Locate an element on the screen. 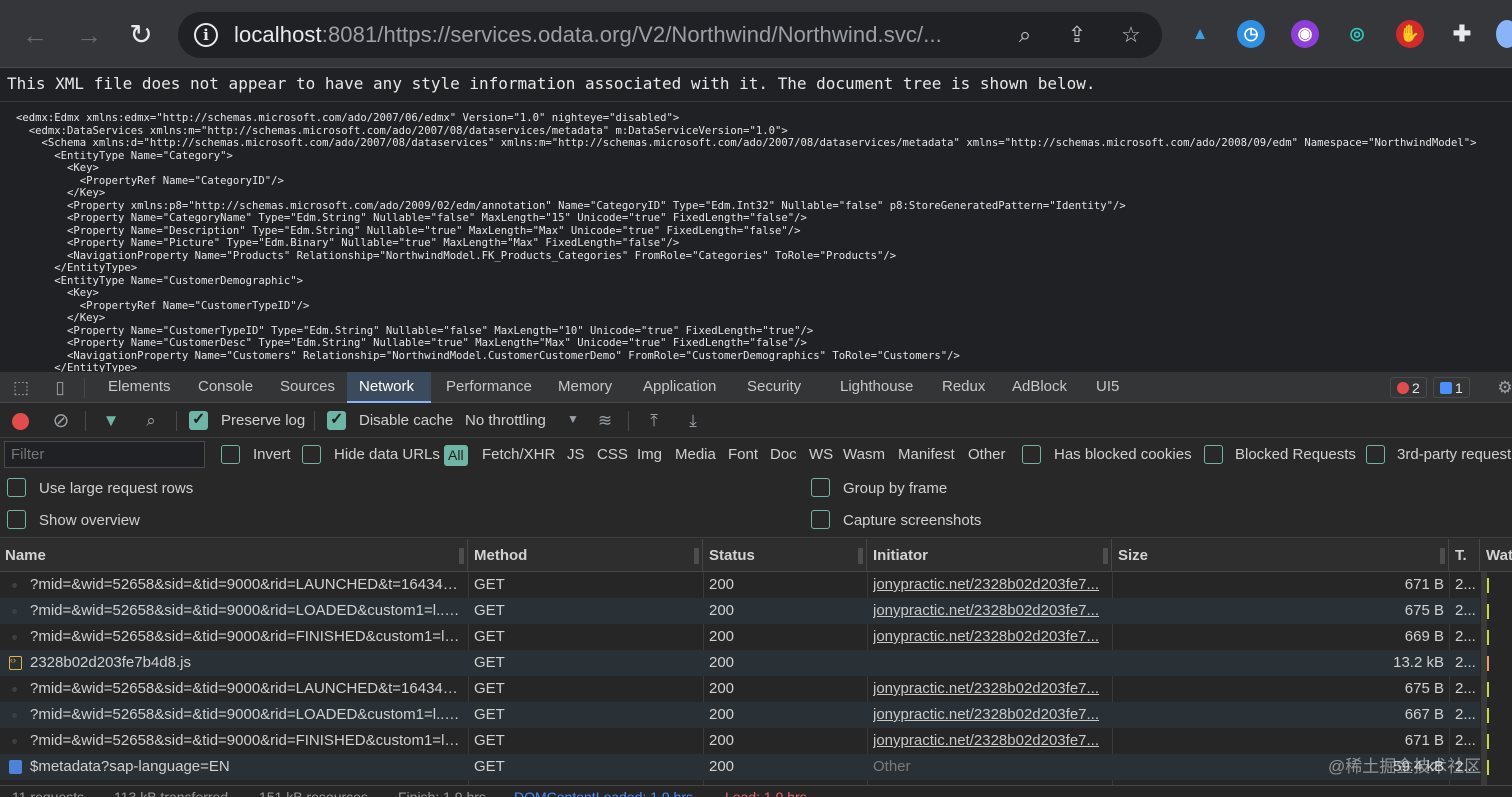 This screenshot has height=797, width=1512. extension-icon-3: ◉ is located at coordinates (1305, 34).